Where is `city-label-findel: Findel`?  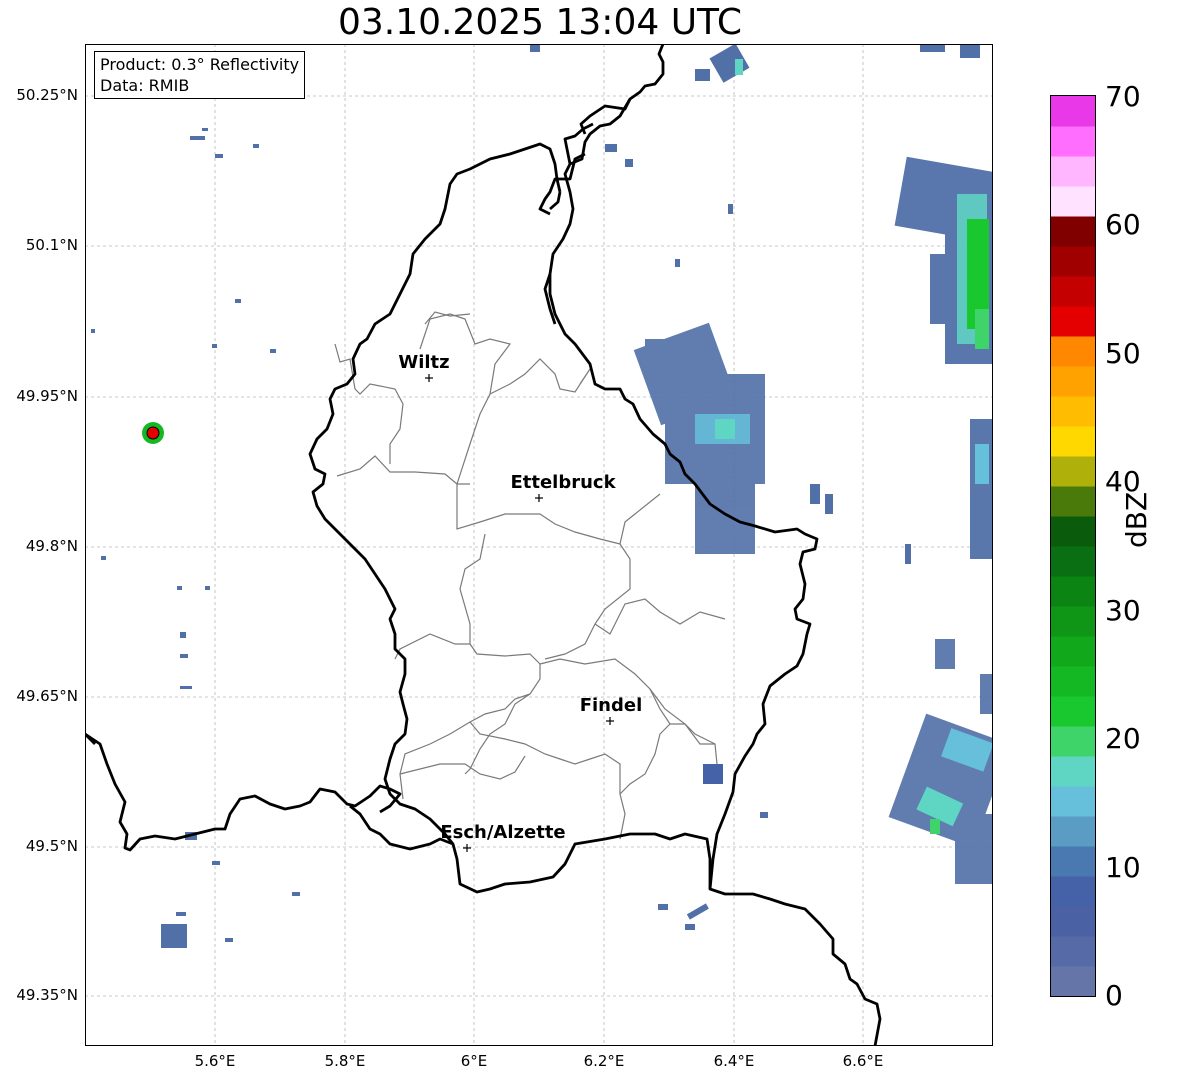 city-label-findel: Findel is located at coordinates (611, 705).